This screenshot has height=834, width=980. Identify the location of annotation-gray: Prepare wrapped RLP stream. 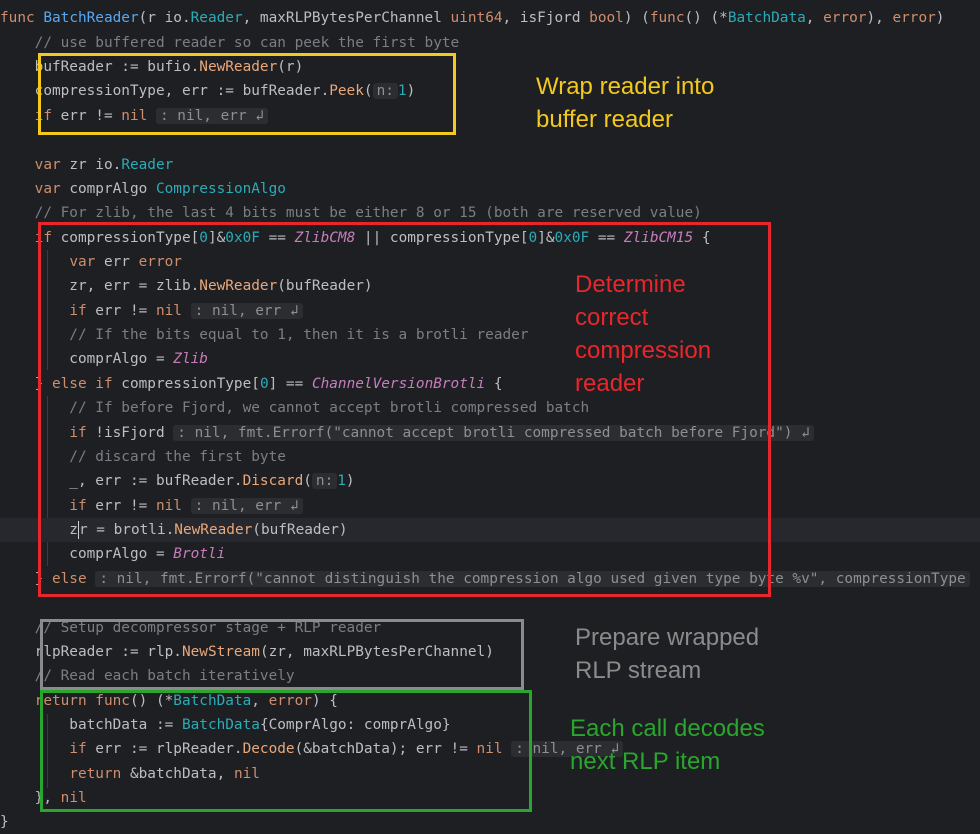
(667, 654).